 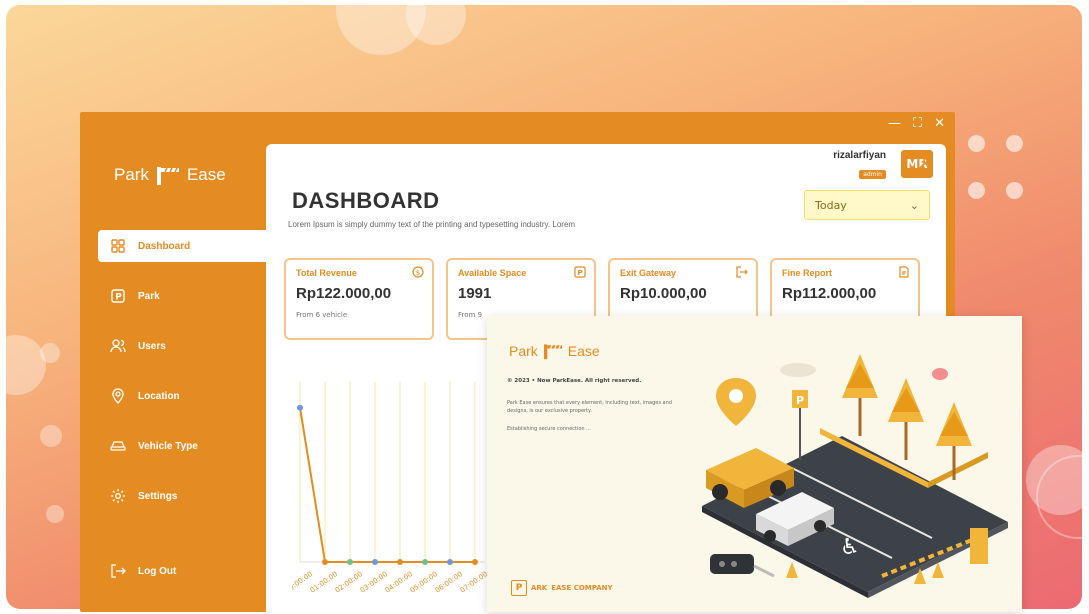 What do you see at coordinates (118, 446) in the screenshot?
I see `car-icon` at bounding box center [118, 446].